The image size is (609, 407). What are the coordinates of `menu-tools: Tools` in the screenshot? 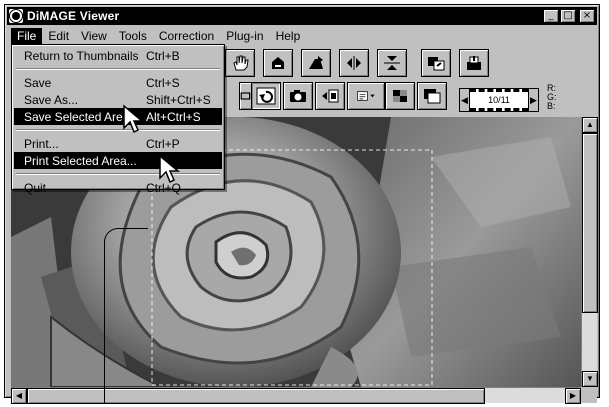 It's located at (133, 36).